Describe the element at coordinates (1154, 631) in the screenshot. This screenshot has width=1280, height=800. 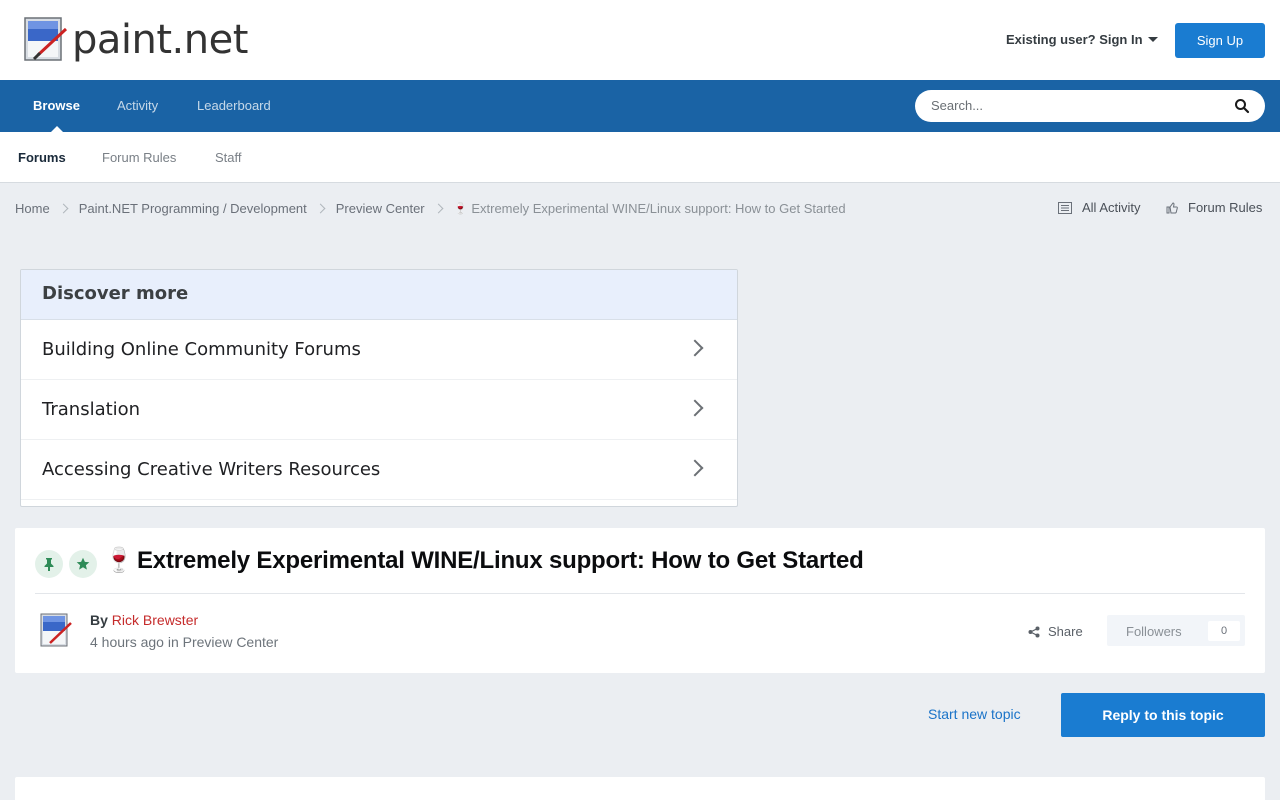
I see `followers-label: Followers` at that location.